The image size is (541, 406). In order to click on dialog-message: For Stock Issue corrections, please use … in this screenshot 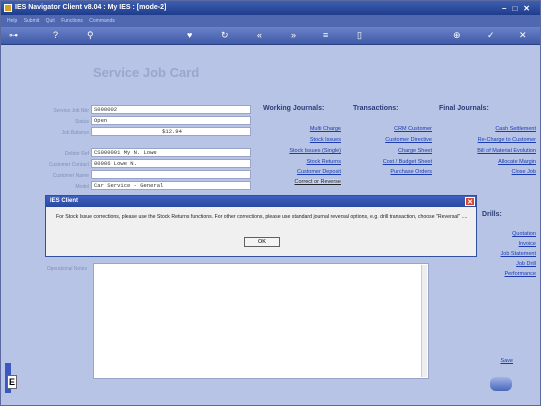, I will do `click(262, 217)`.